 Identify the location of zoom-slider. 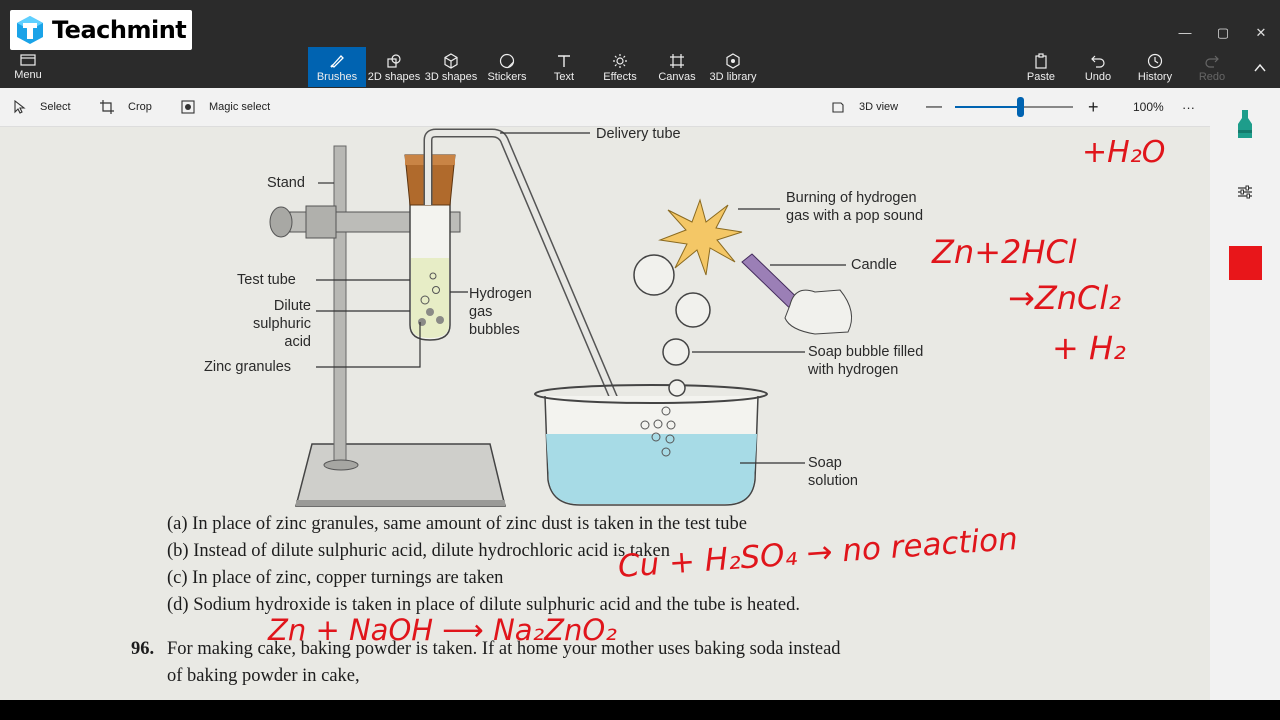
(1014, 107).